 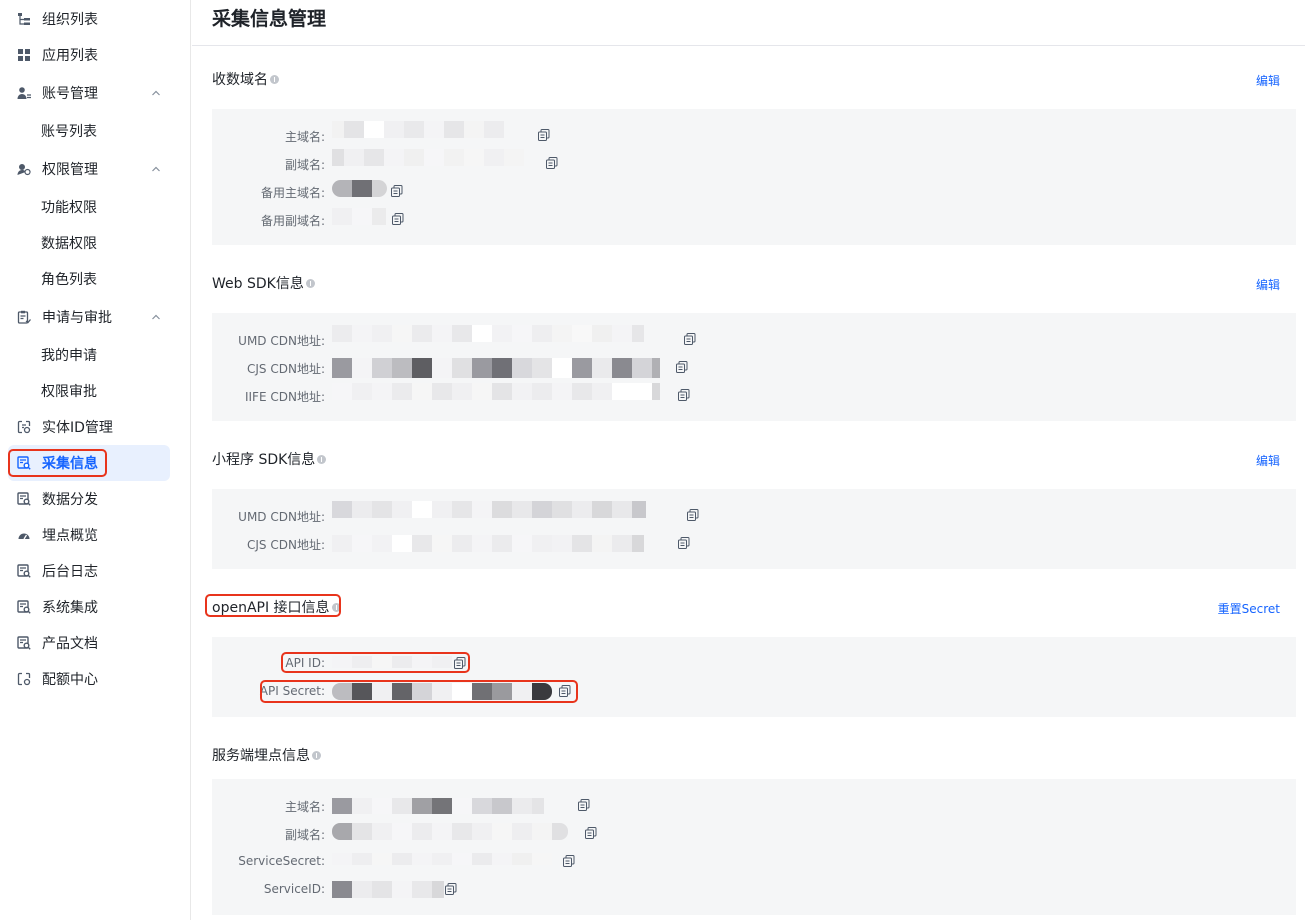 What do you see at coordinates (286, 545) in the screenshot?
I see `field-label: CJS CDN地址:` at bounding box center [286, 545].